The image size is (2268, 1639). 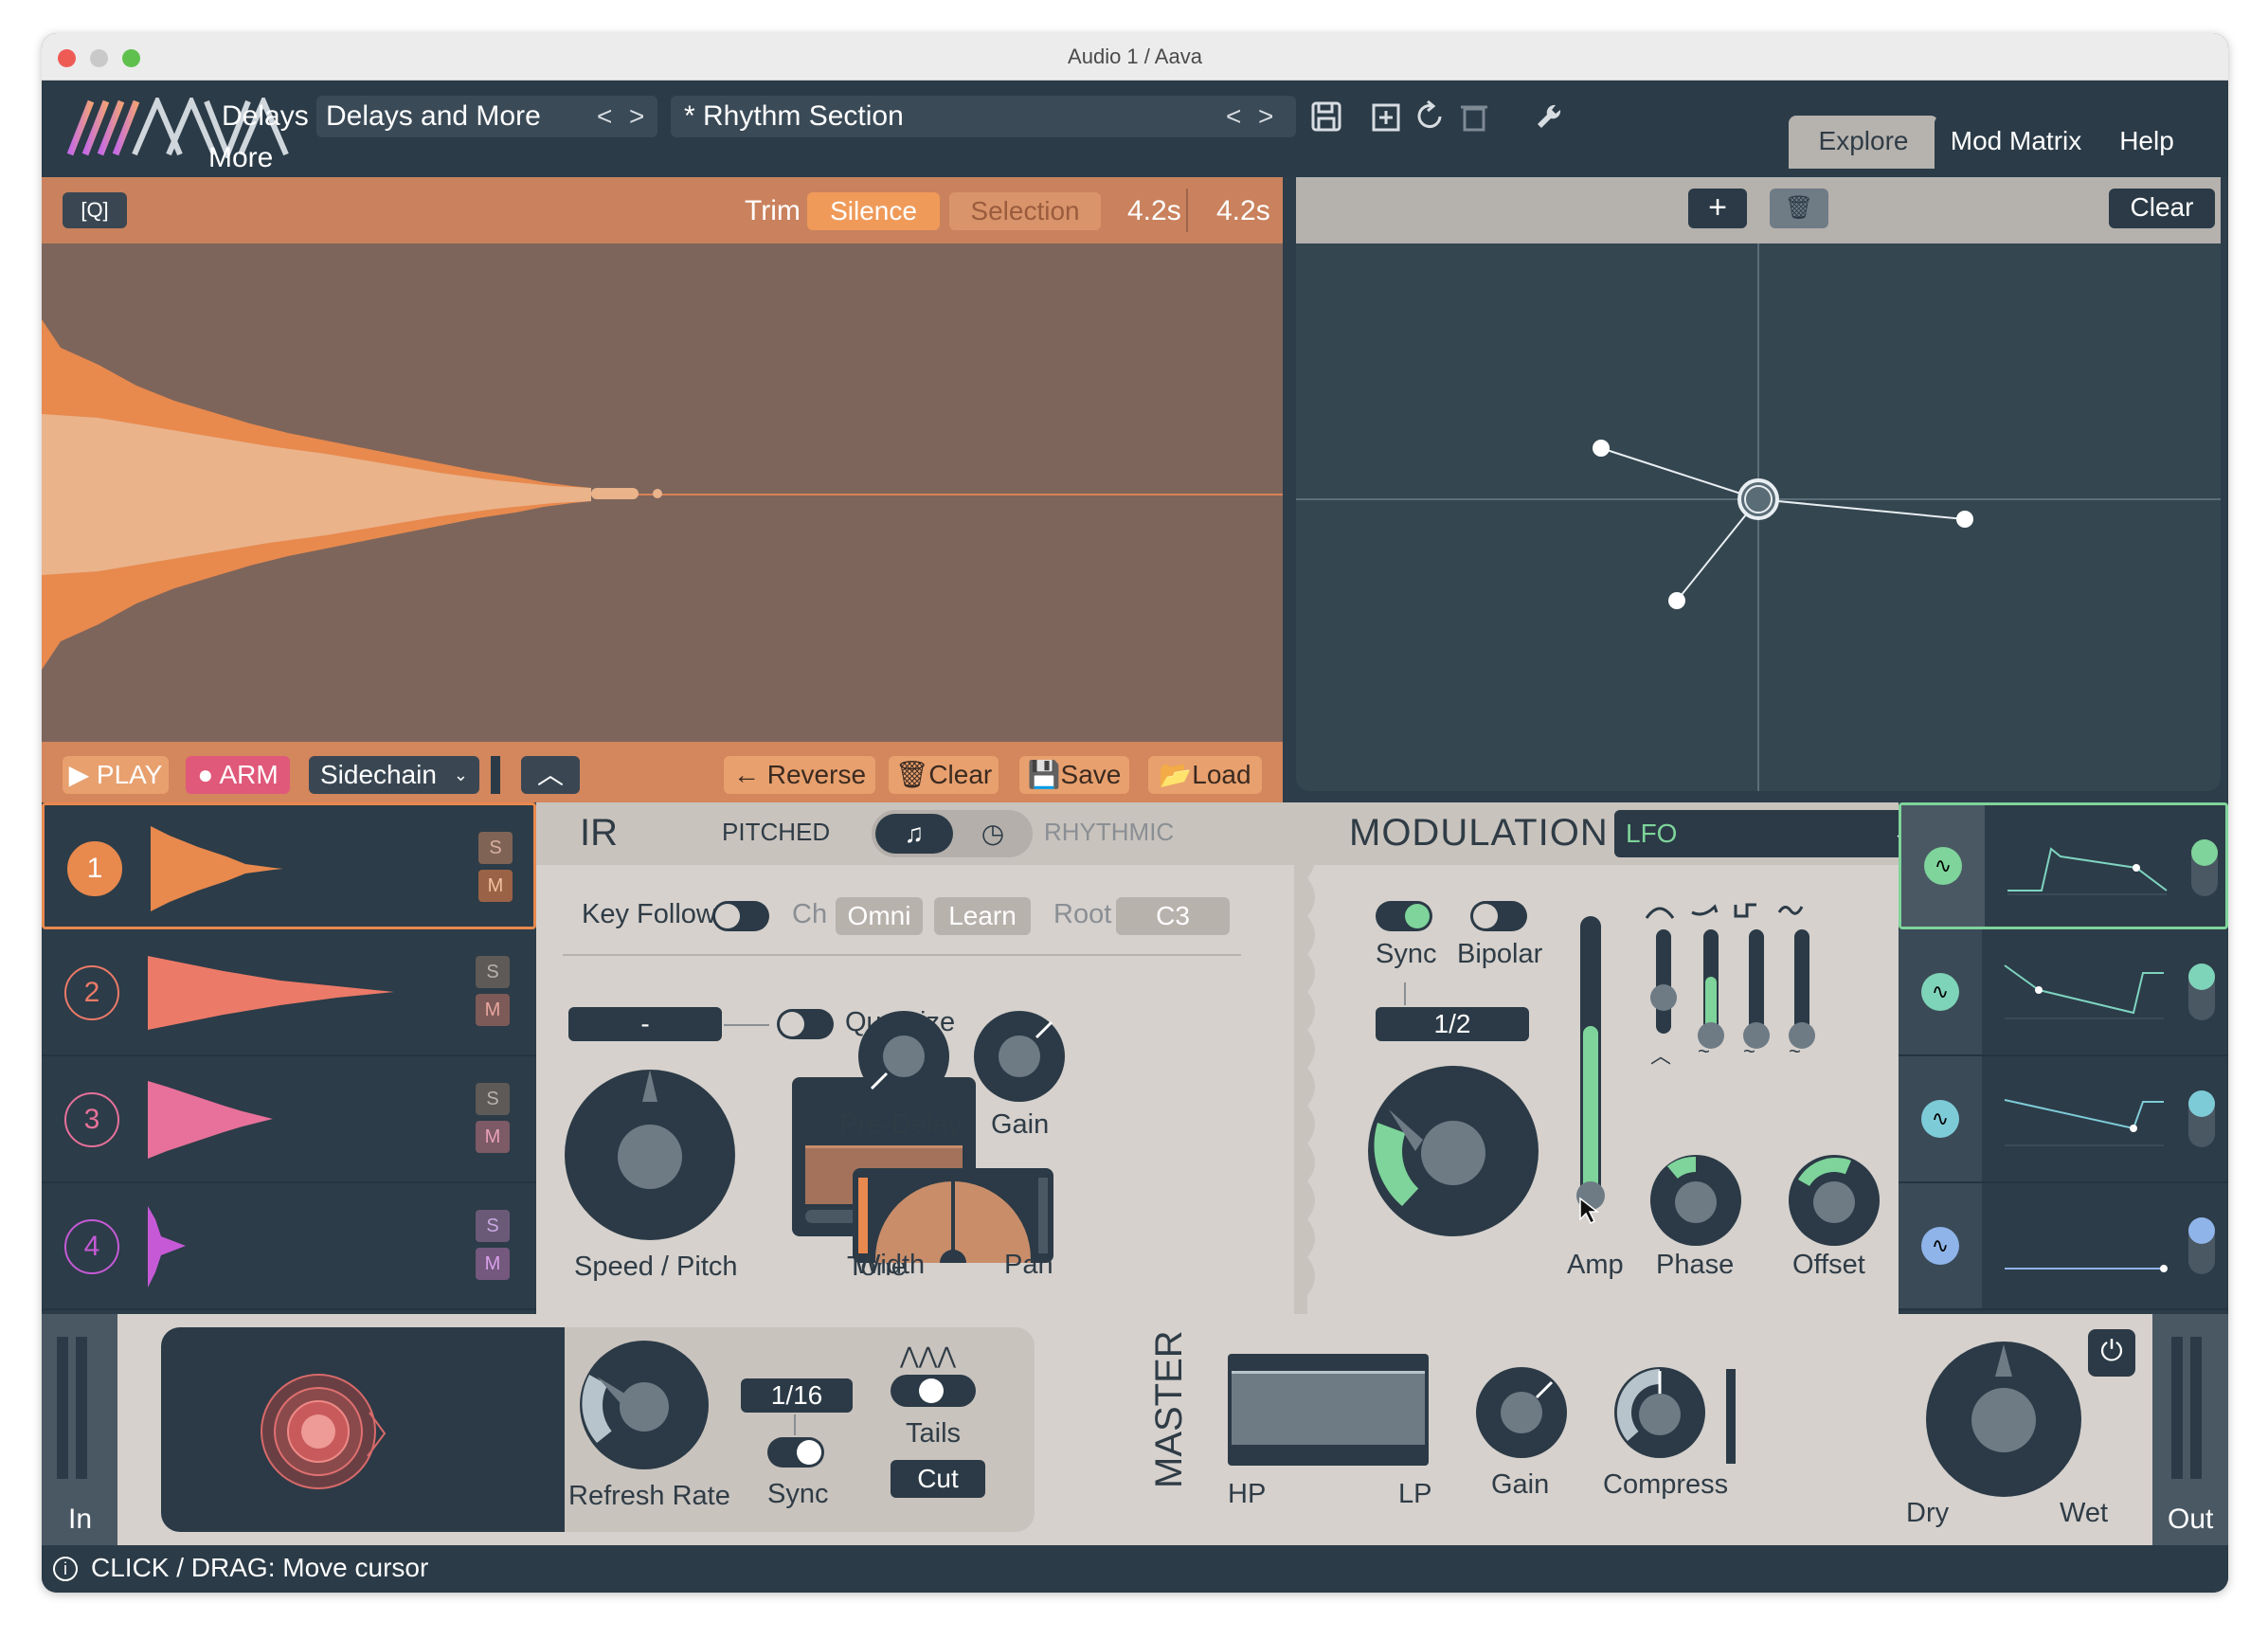 What do you see at coordinates (1452, 1024) in the screenshot?
I see `mod-rate-field: 1/2` at bounding box center [1452, 1024].